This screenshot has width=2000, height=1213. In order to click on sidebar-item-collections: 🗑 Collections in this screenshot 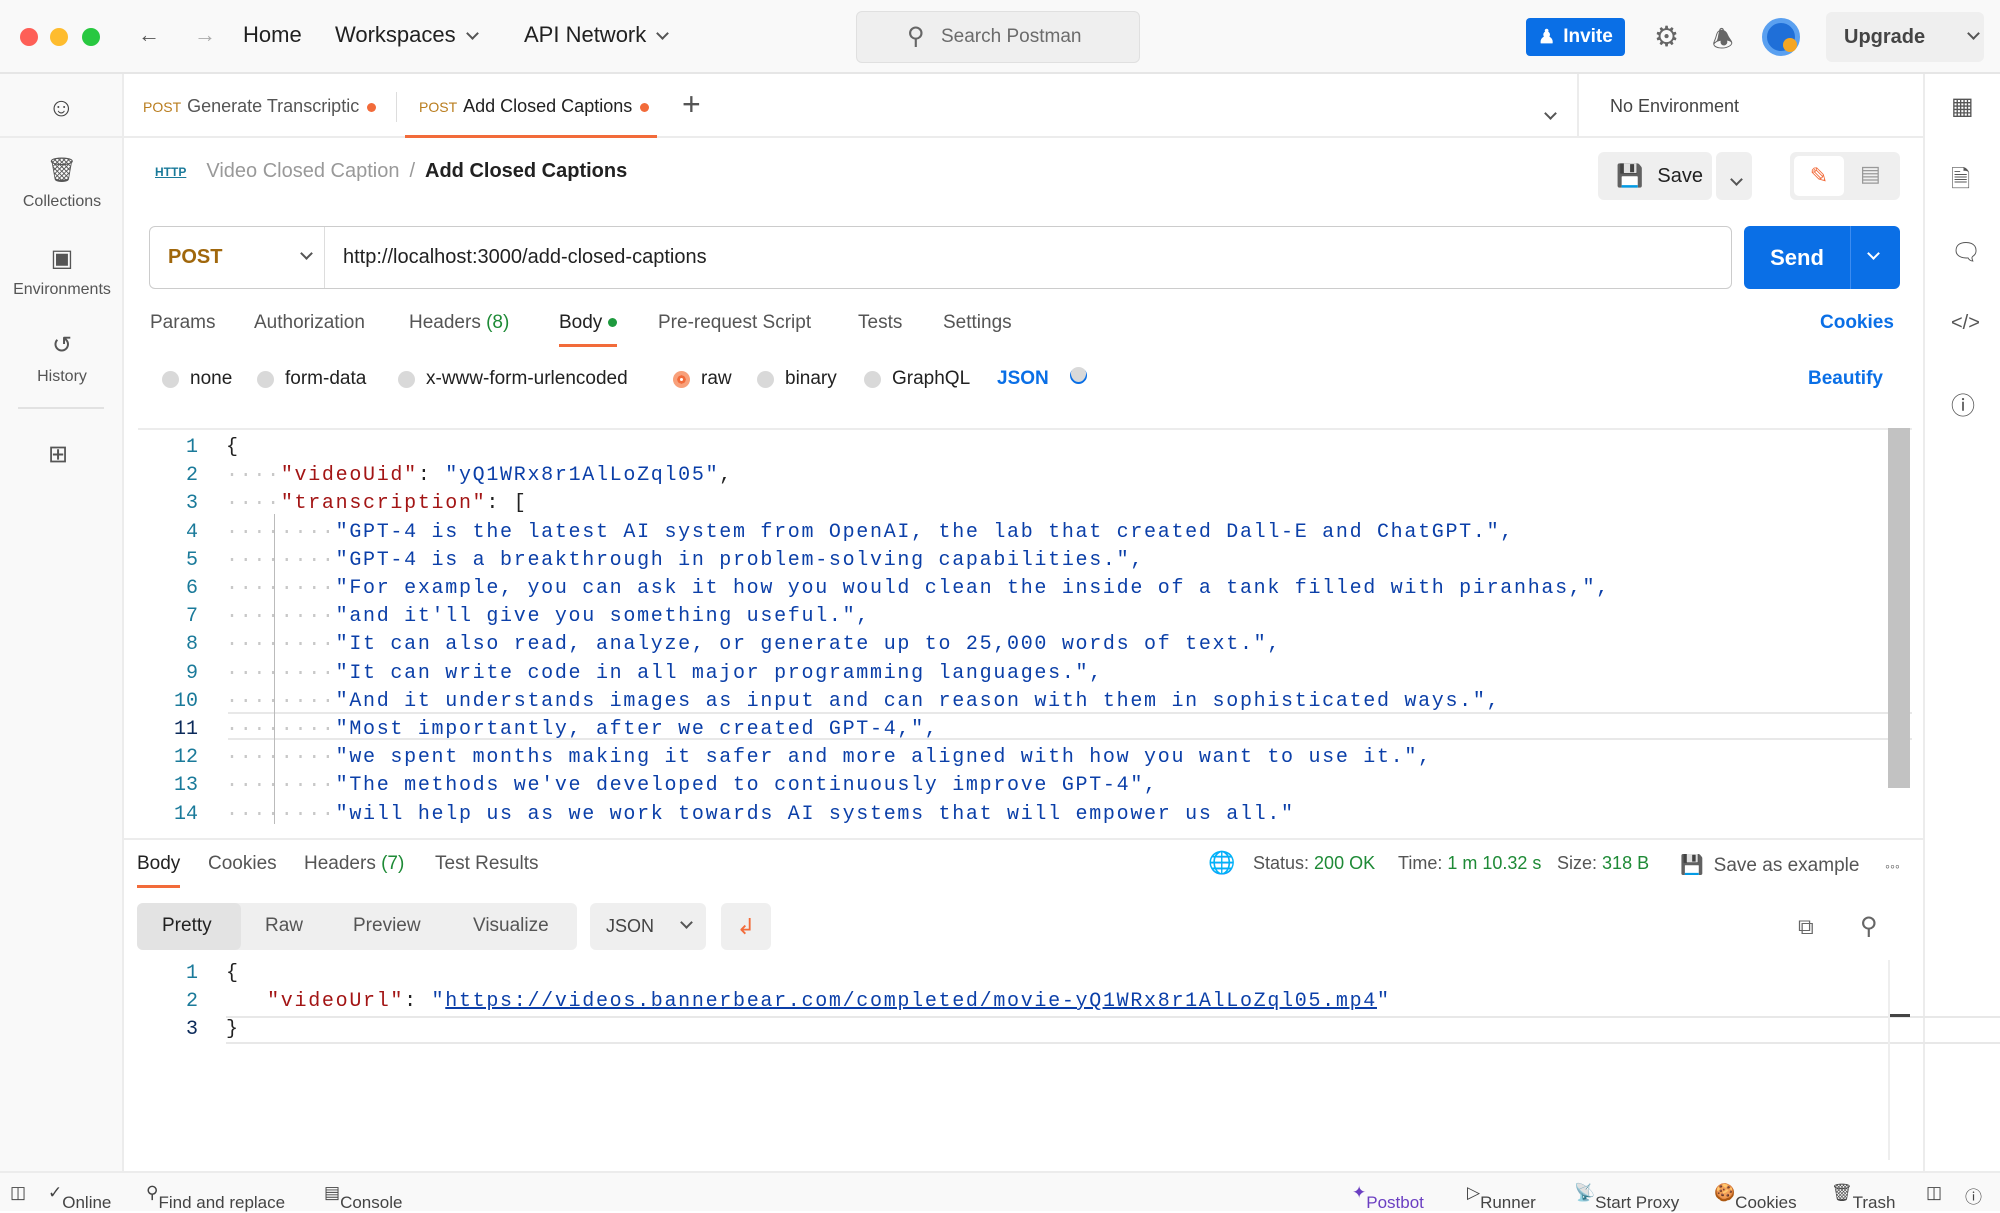, I will do `click(62, 183)`.